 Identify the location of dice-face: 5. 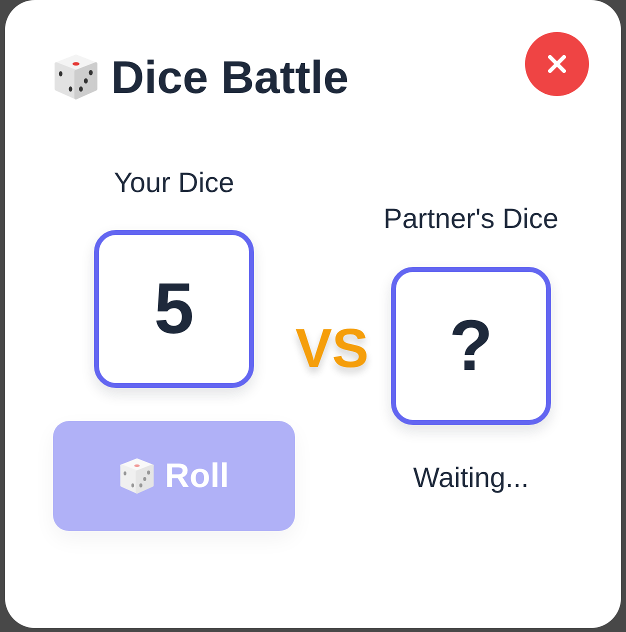
(174, 309).